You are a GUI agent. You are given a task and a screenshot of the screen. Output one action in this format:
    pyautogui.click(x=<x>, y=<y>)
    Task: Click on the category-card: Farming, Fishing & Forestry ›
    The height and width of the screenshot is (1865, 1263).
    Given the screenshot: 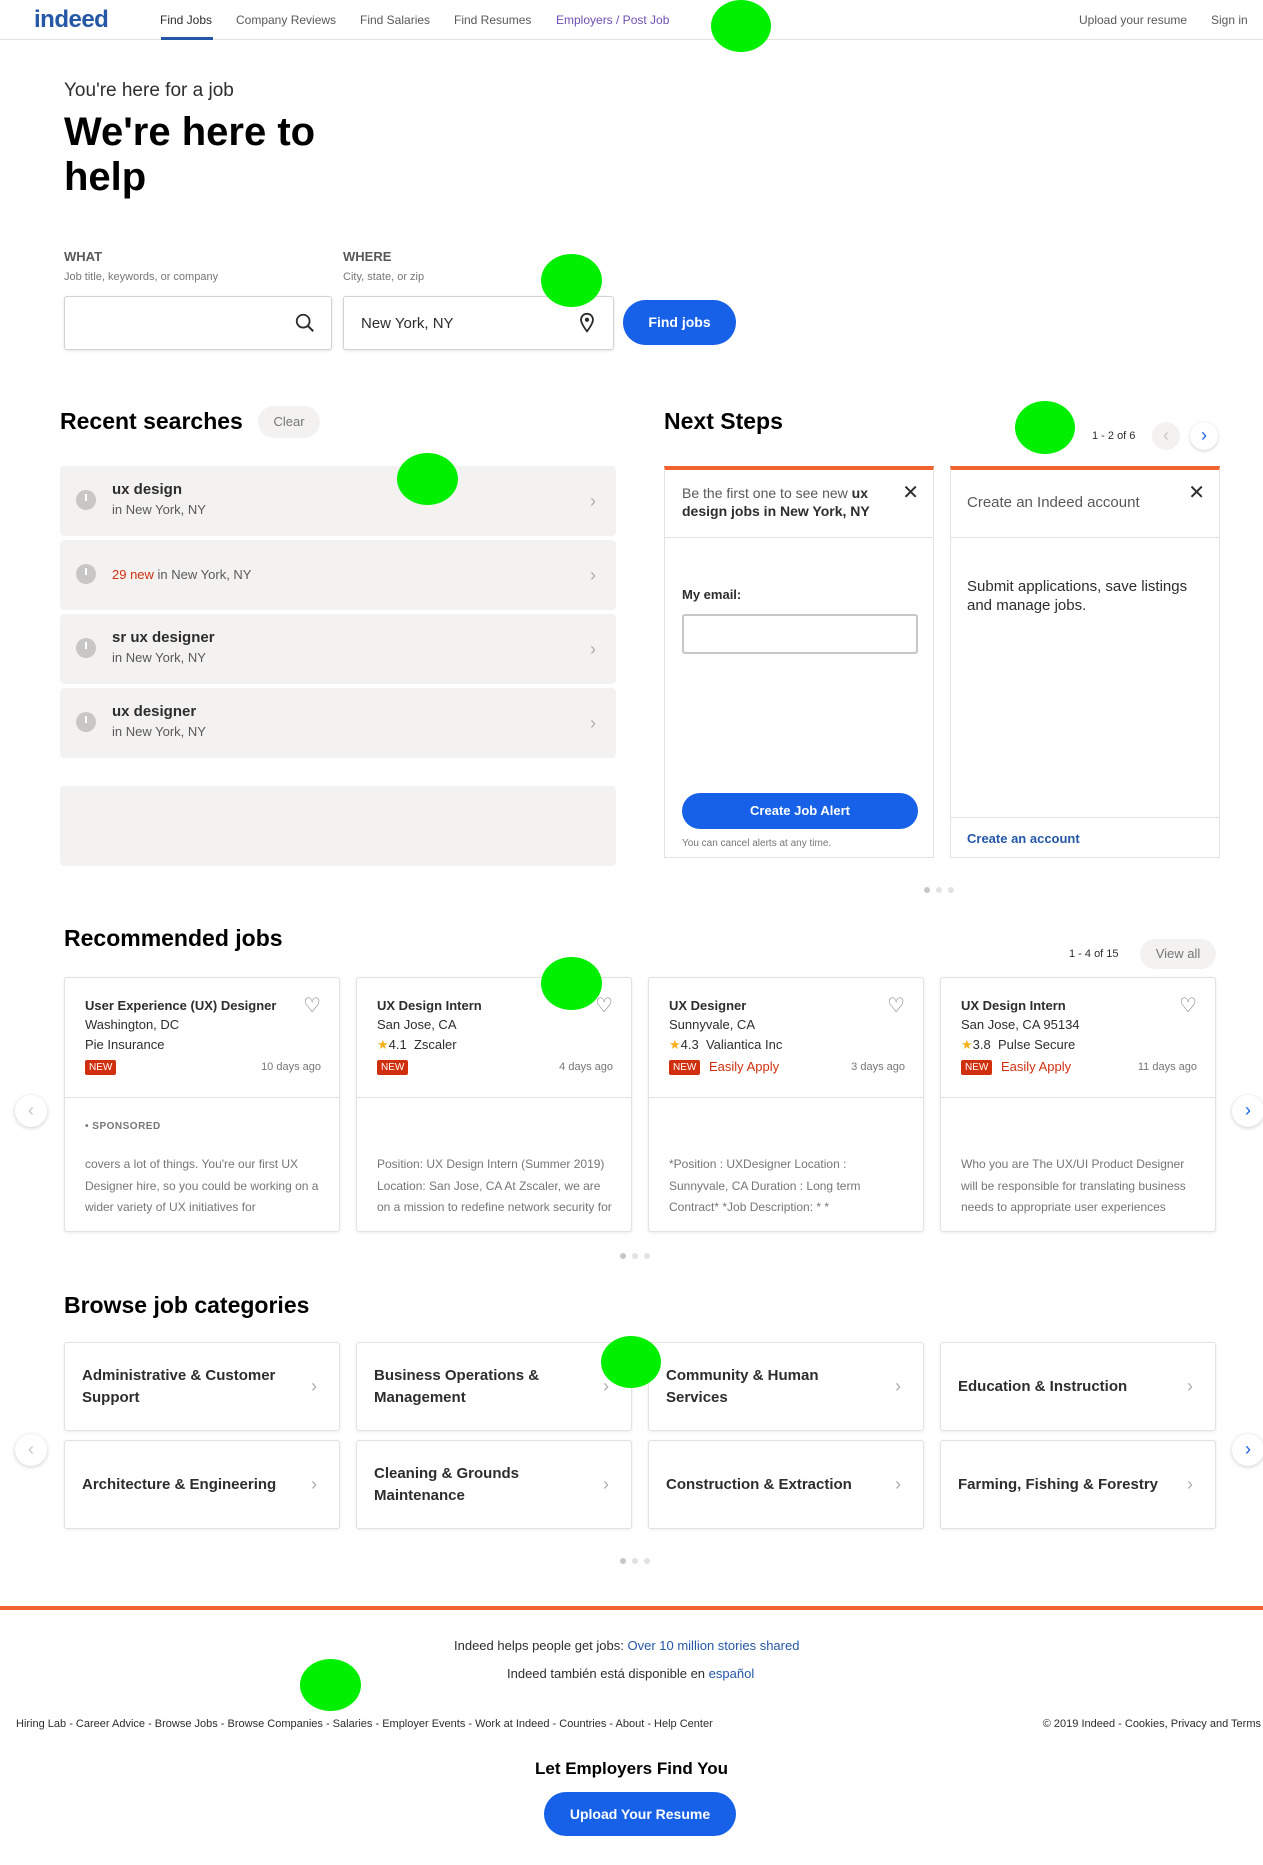 What is the action you would take?
    pyautogui.click(x=1078, y=1484)
    